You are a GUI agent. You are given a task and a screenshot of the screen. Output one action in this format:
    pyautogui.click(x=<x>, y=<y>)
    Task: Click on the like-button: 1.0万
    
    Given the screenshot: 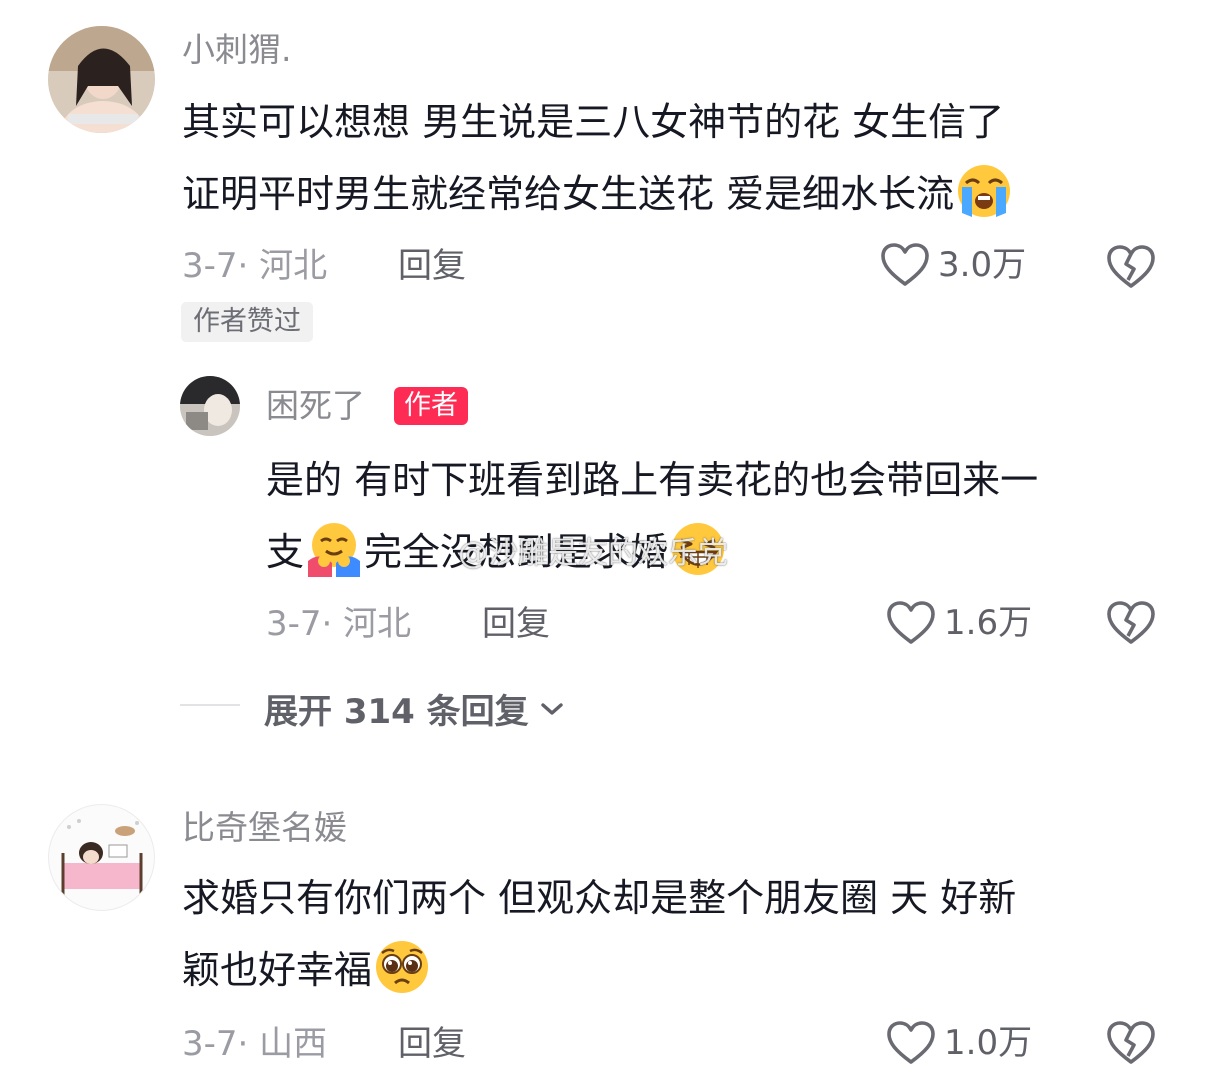 What is the action you would take?
    pyautogui.click(x=959, y=1043)
    